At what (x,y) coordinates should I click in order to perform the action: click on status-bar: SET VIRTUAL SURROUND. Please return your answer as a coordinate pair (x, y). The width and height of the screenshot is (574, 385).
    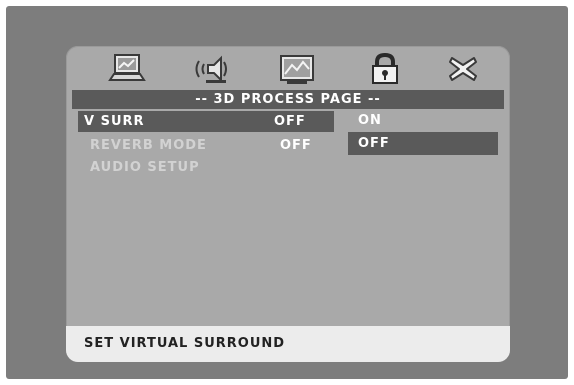
    Looking at the image, I should click on (288, 344).